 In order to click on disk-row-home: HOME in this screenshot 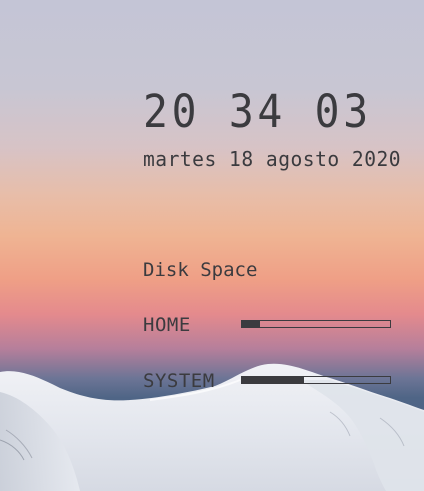, I will do `click(268, 325)`.